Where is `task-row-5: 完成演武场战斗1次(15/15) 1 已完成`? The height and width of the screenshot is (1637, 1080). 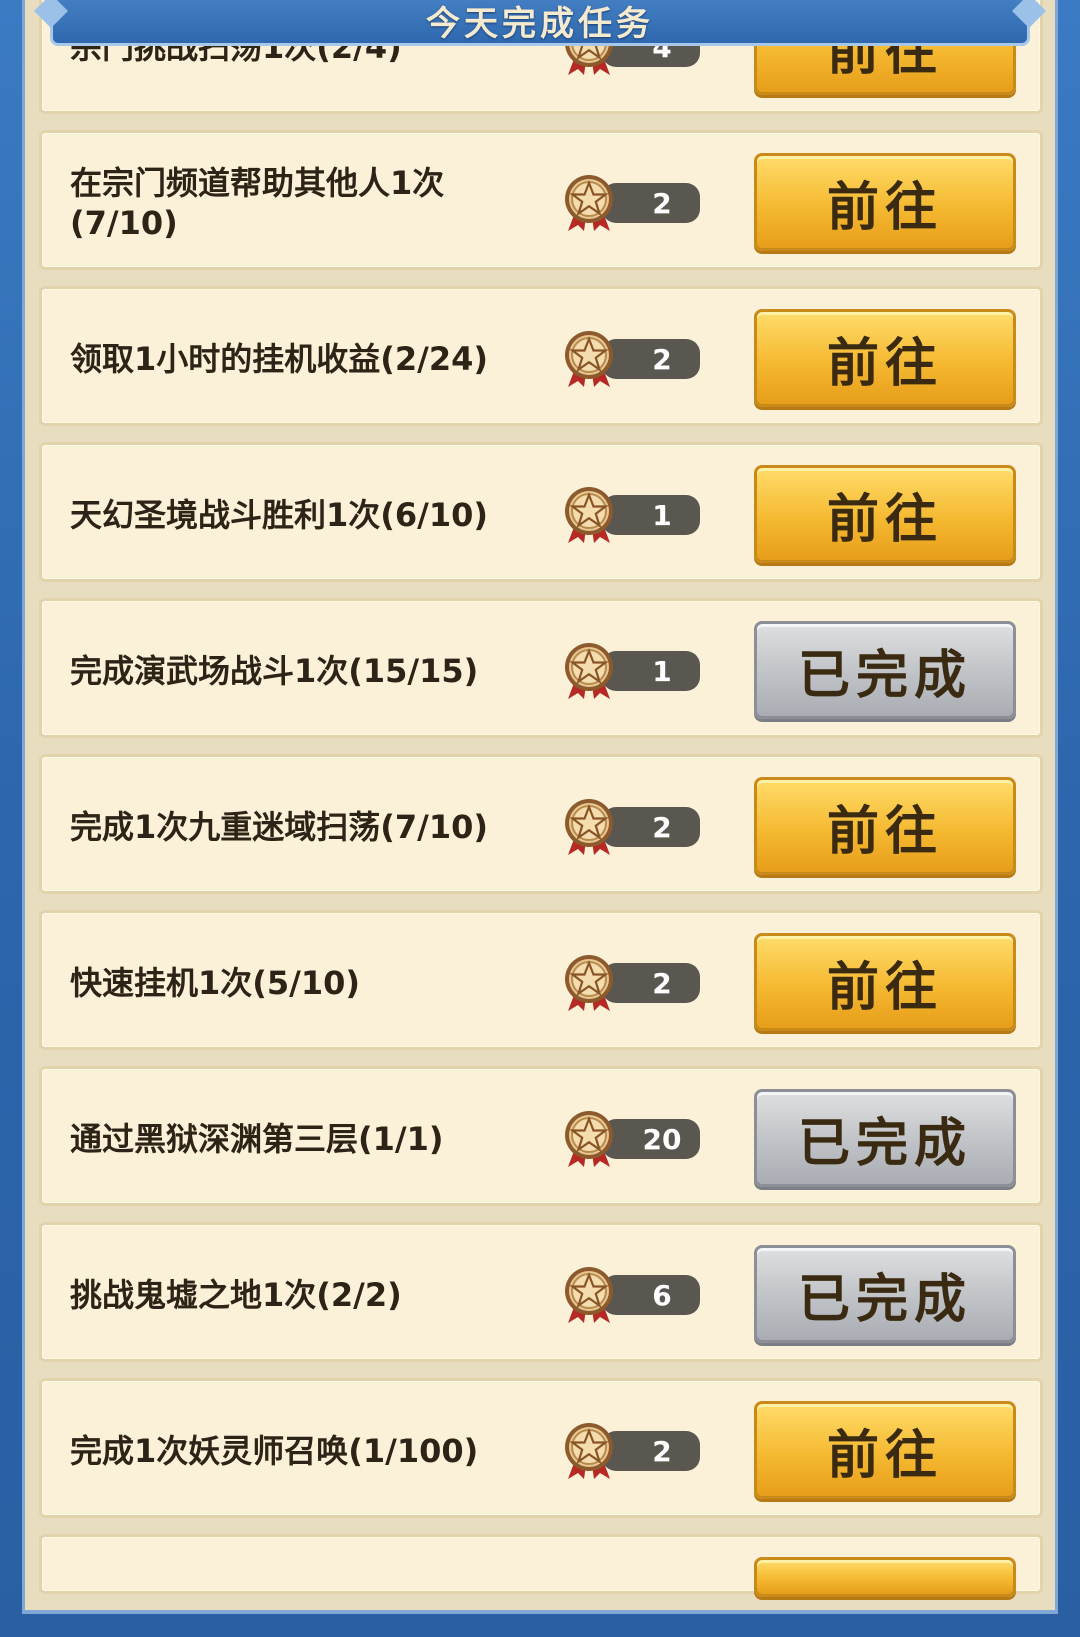 task-row-5: 完成演武场战斗1次(15/15) 1 已完成 is located at coordinates (541, 668).